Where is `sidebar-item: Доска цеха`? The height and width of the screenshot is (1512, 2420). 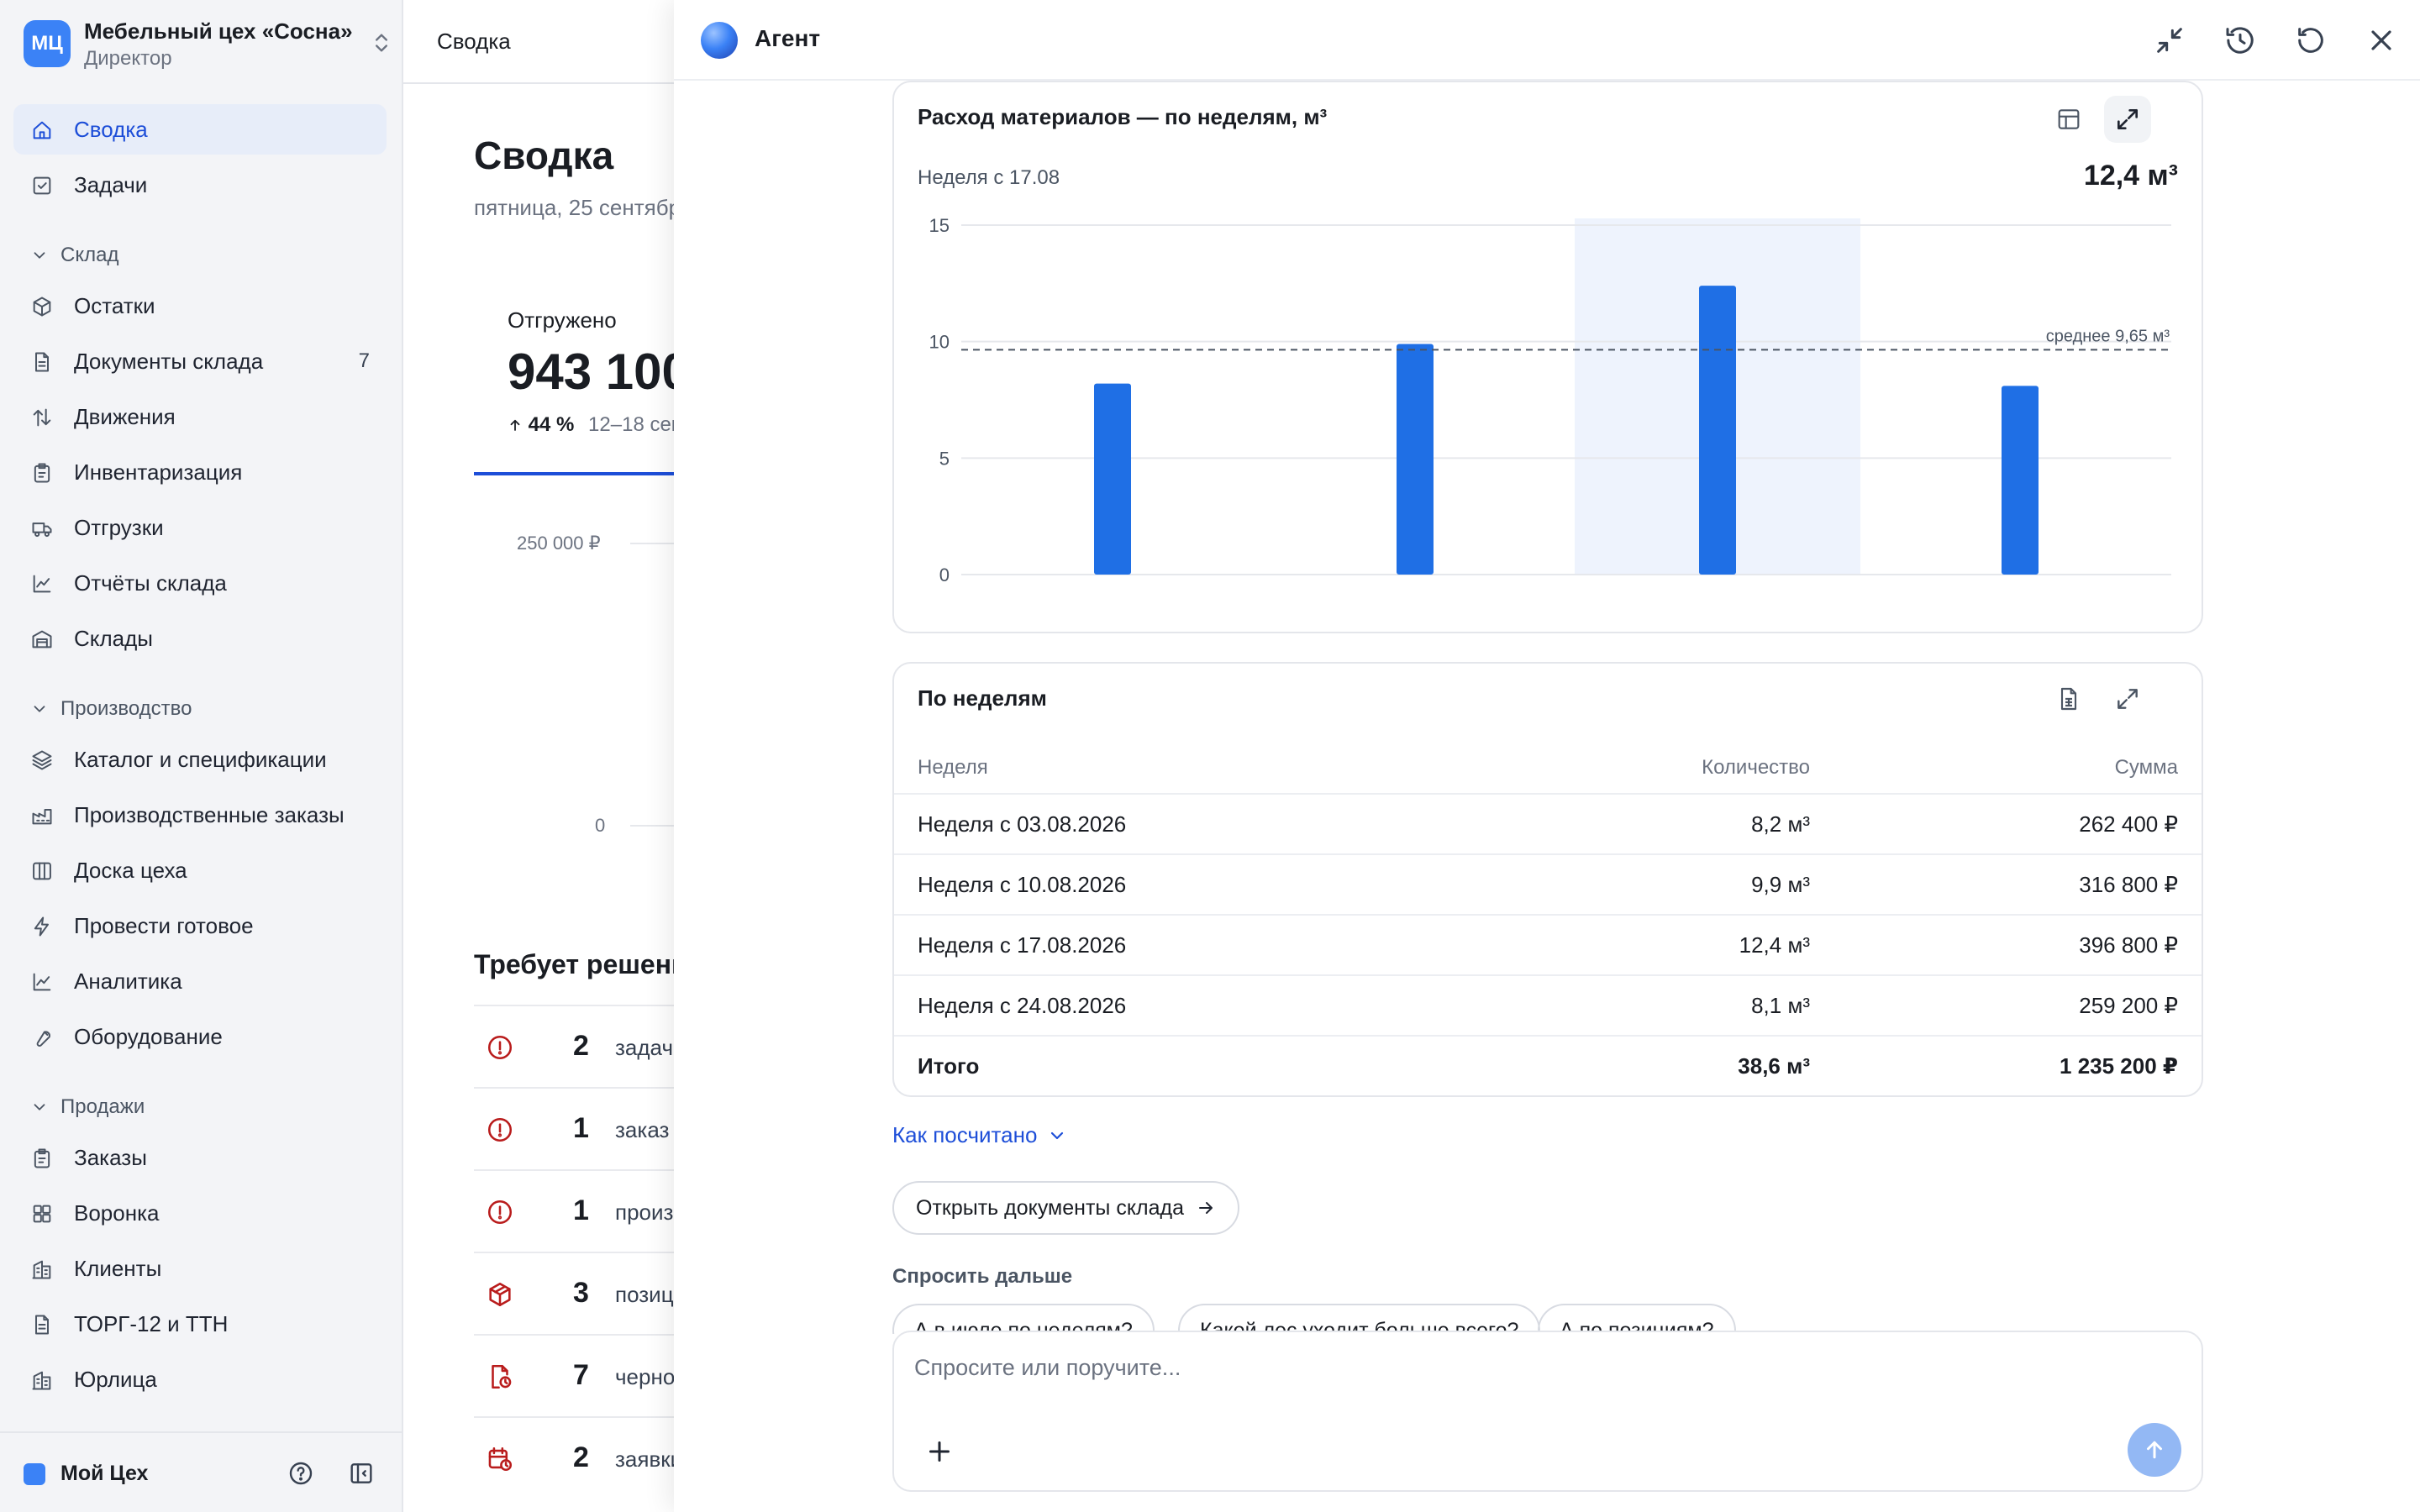
sidebar-item: Доска цеха is located at coordinates (200, 870).